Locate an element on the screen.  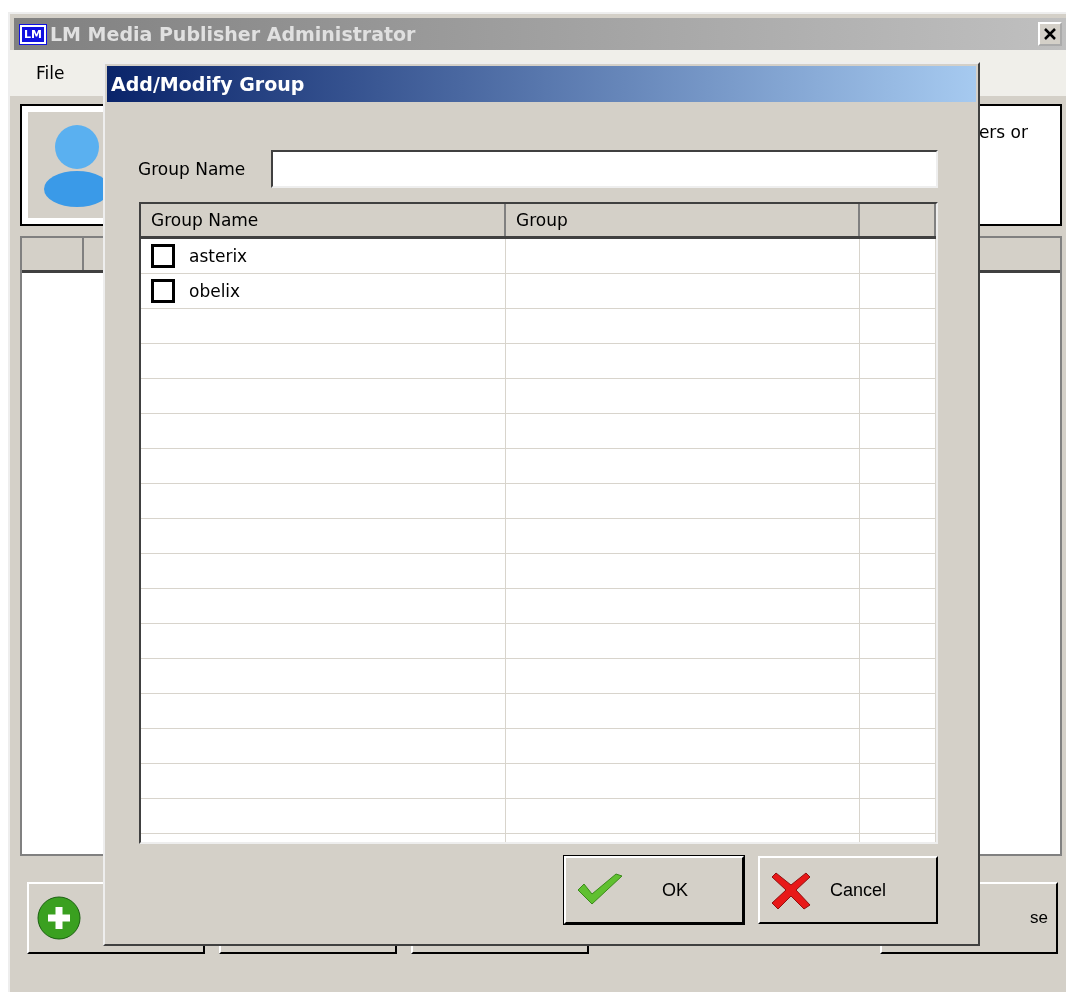
app-logo: LM is located at coordinates (33, 34).